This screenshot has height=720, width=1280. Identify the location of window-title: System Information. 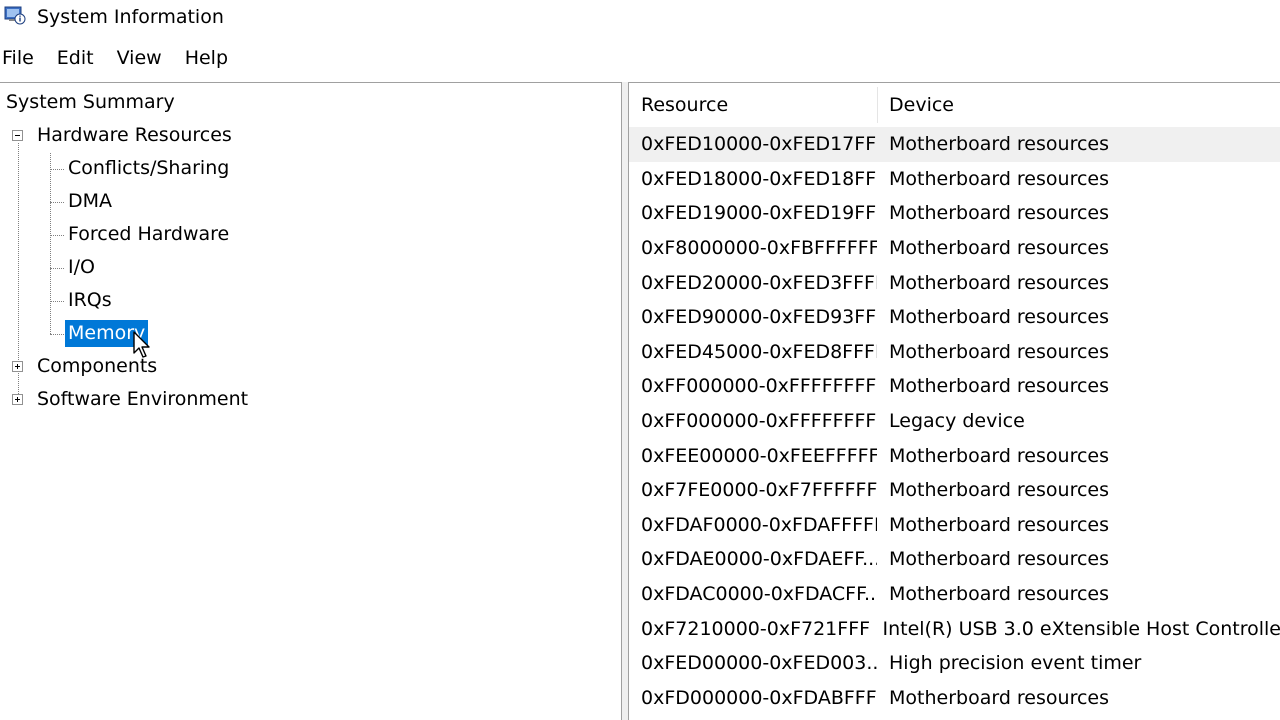
(130, 17).